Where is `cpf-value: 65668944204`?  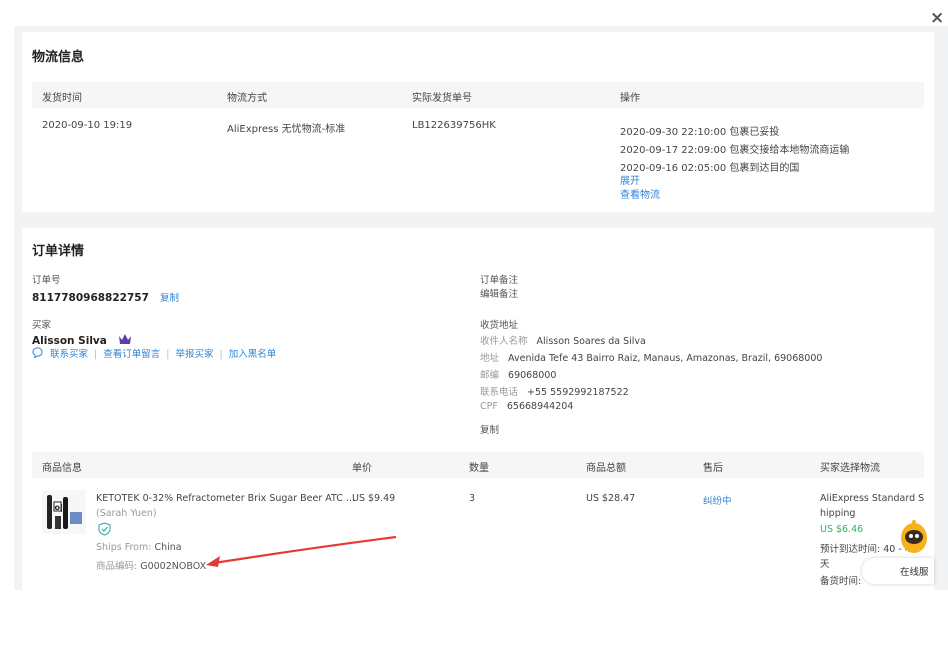 cpf-value: 65668944204 is located at coordinates (540, 406).